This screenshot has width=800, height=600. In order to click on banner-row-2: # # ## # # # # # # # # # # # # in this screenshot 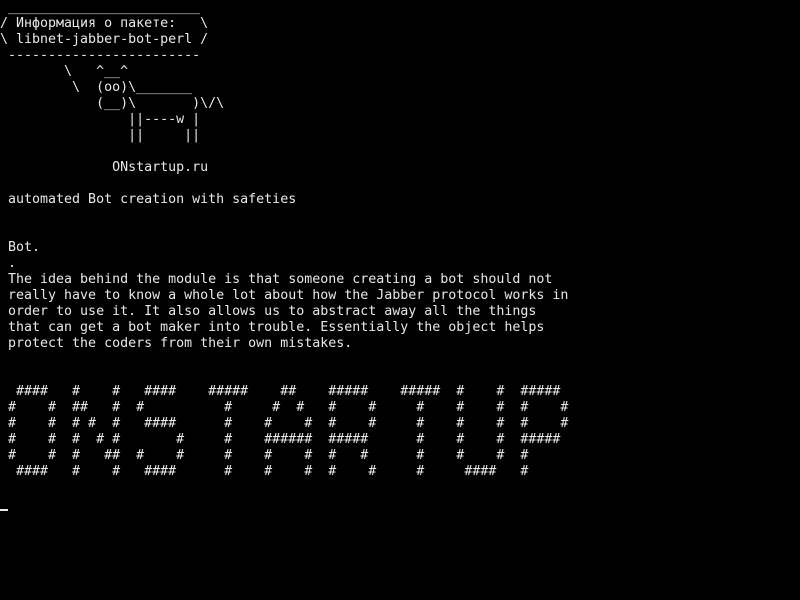, I will do `click(284, 407)`.